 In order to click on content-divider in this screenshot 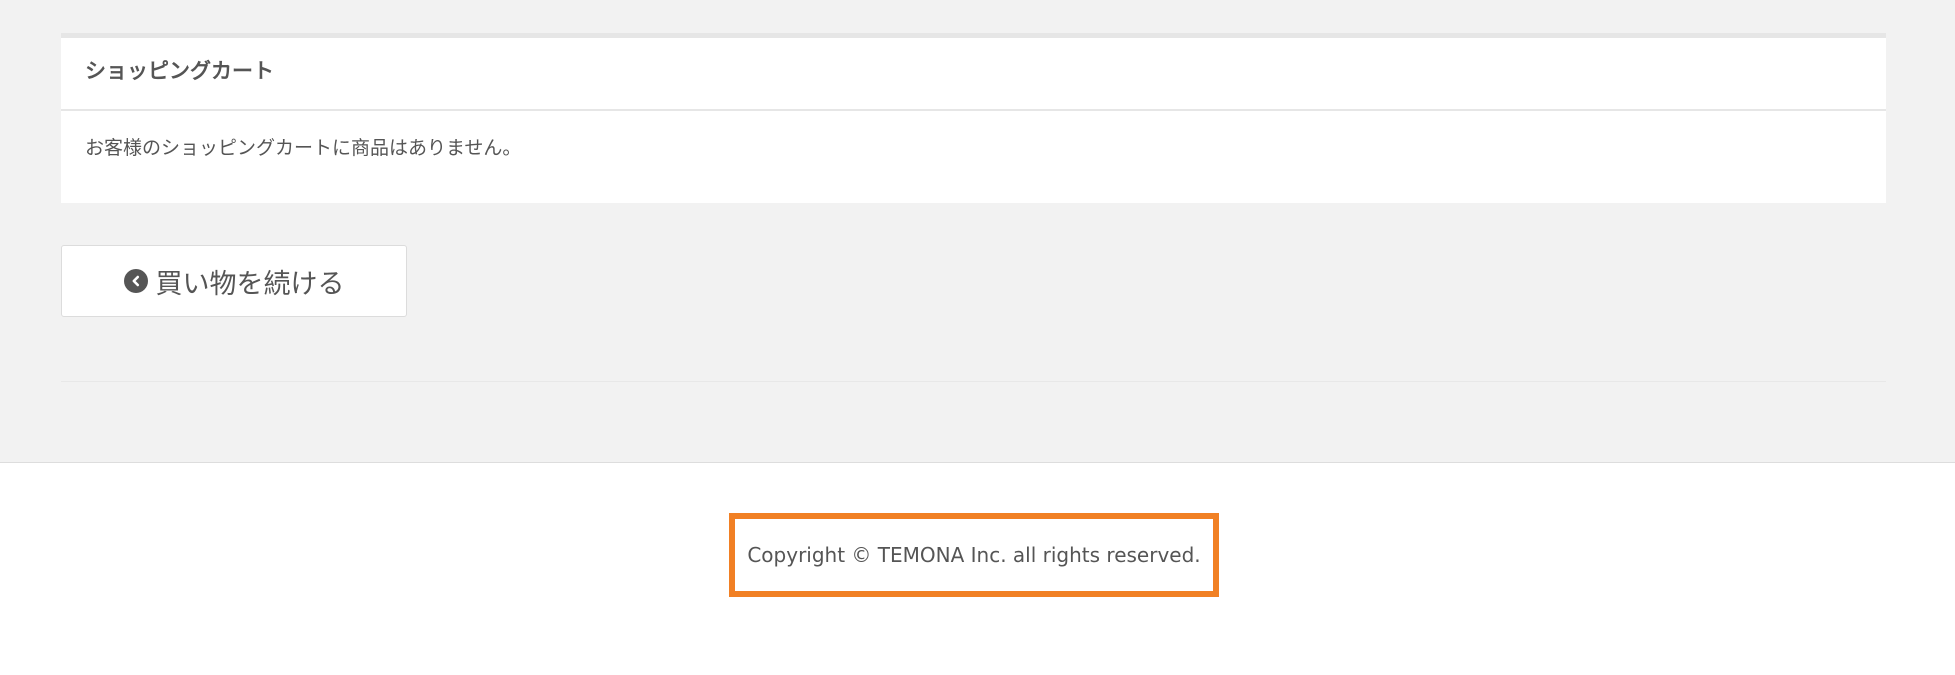, I will do `click(973, 381)`.